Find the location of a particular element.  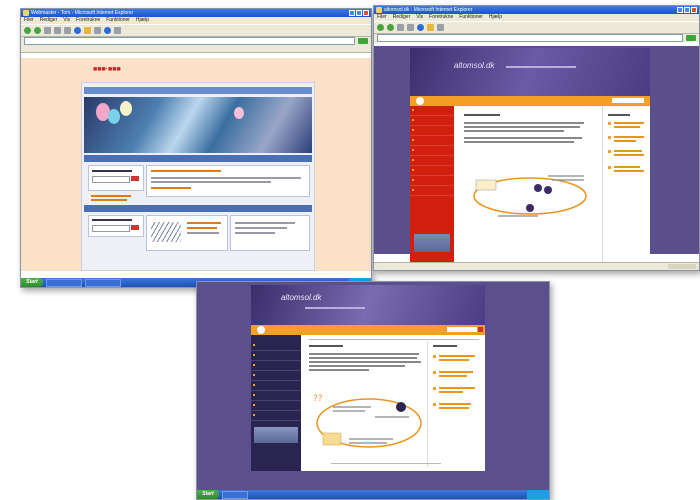

toolbar is located at coordinates (196, 30).